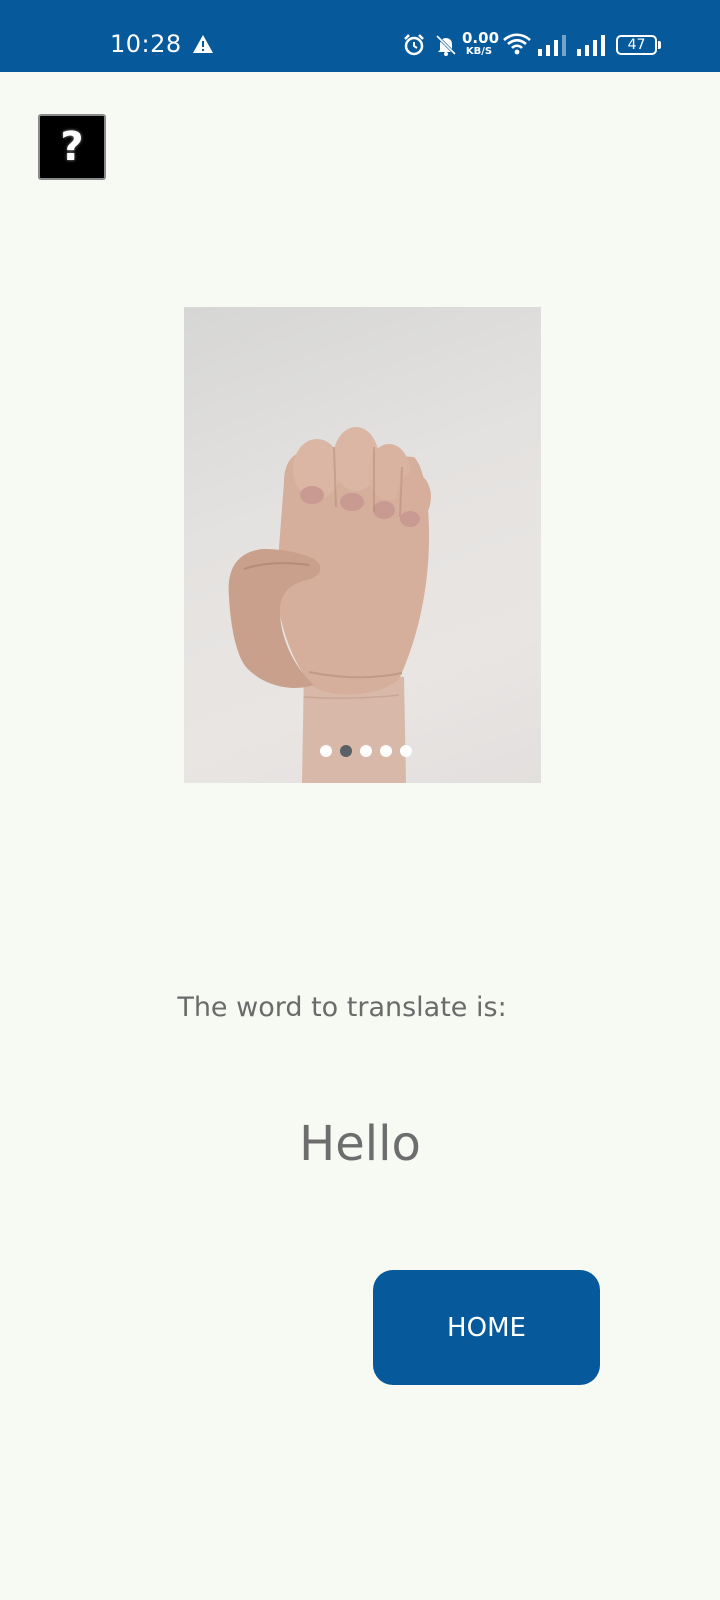 This screenshot has height=1600, width=720. Describe the element at coordinates (414, 45) in the screenshot. I see `alarm-icon` at that location.